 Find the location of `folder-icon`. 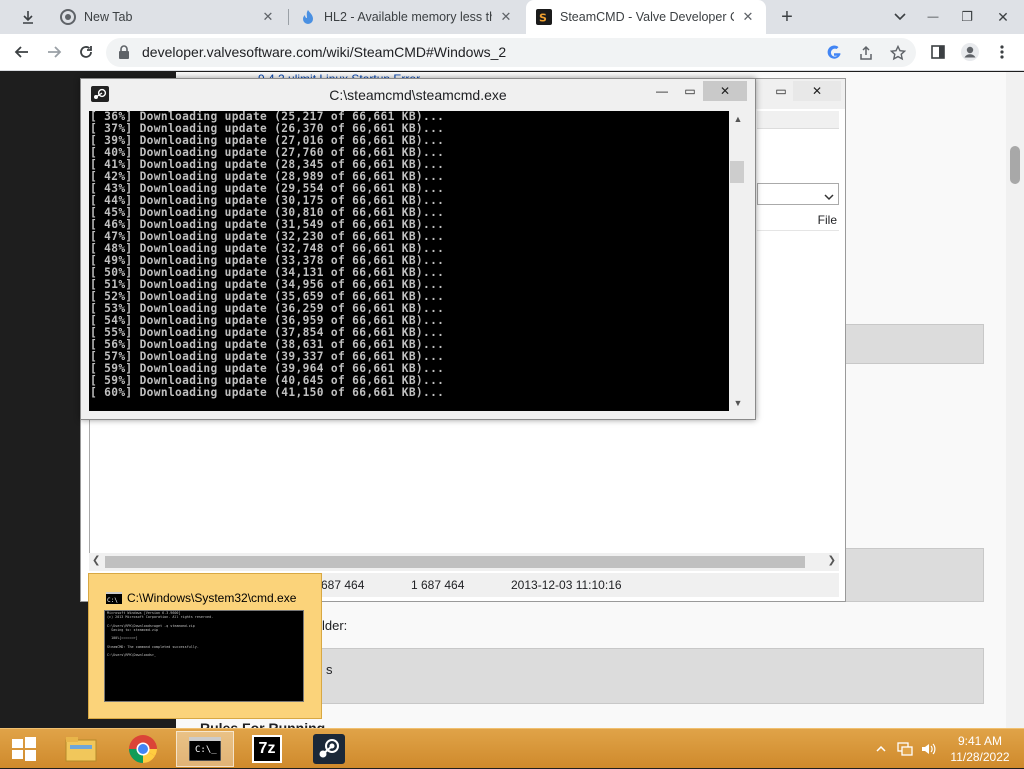

folder-icon is located at coordinates (81, 749).